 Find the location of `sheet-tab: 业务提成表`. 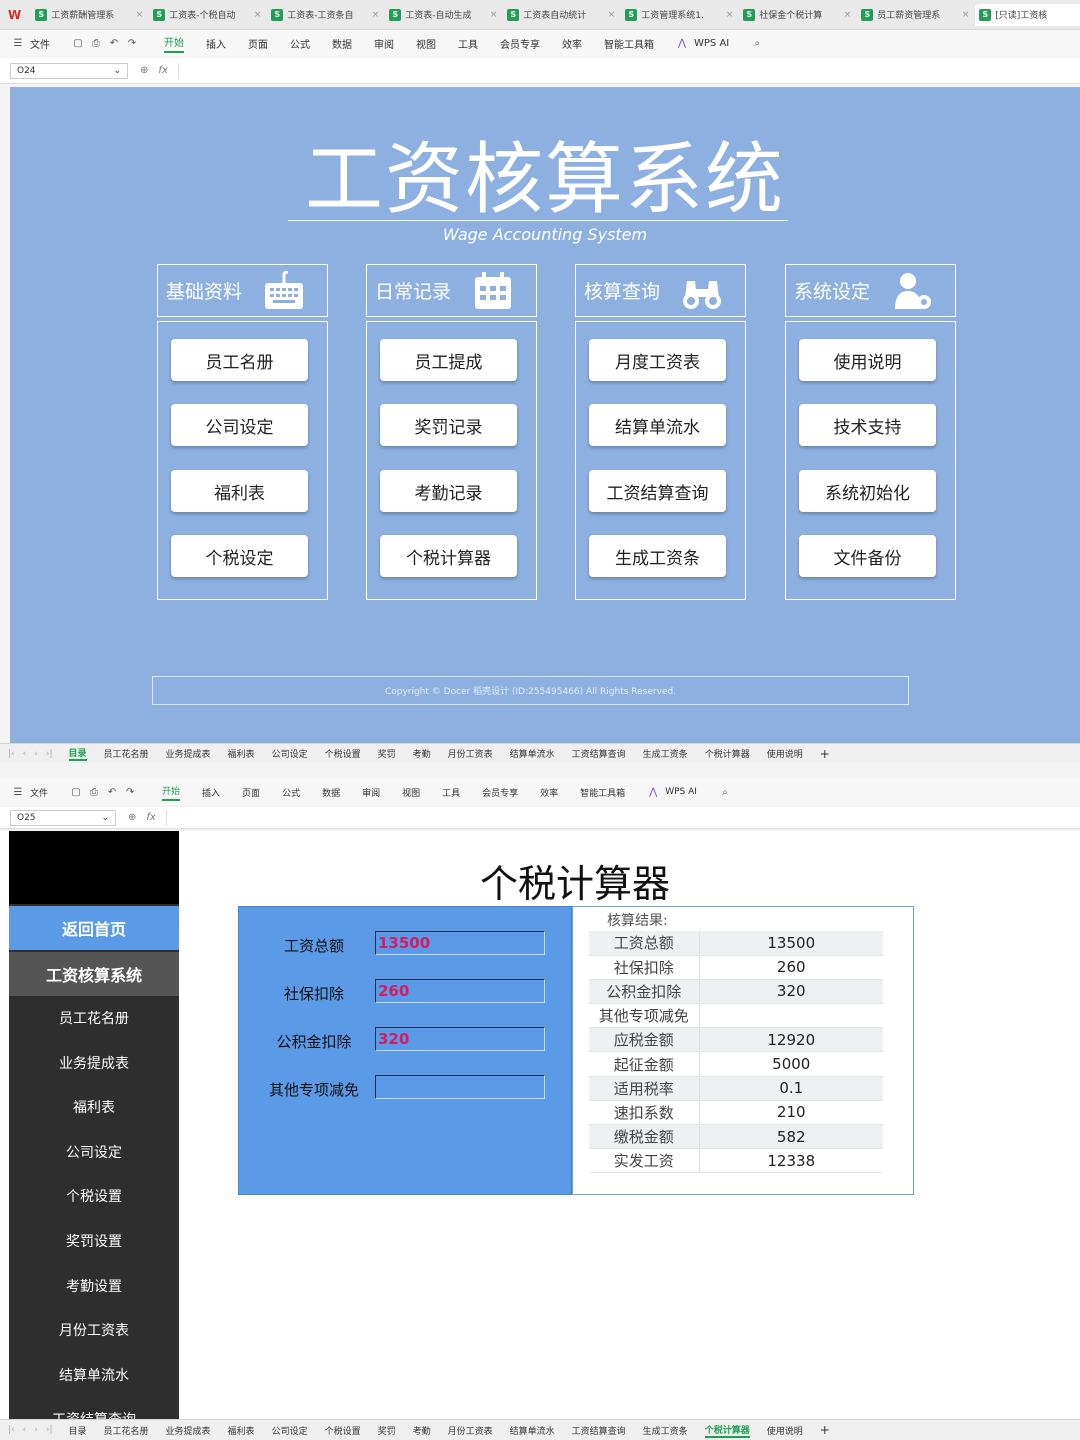

sheet-tab: 业务提成表 is located at coordinates (188, 753).